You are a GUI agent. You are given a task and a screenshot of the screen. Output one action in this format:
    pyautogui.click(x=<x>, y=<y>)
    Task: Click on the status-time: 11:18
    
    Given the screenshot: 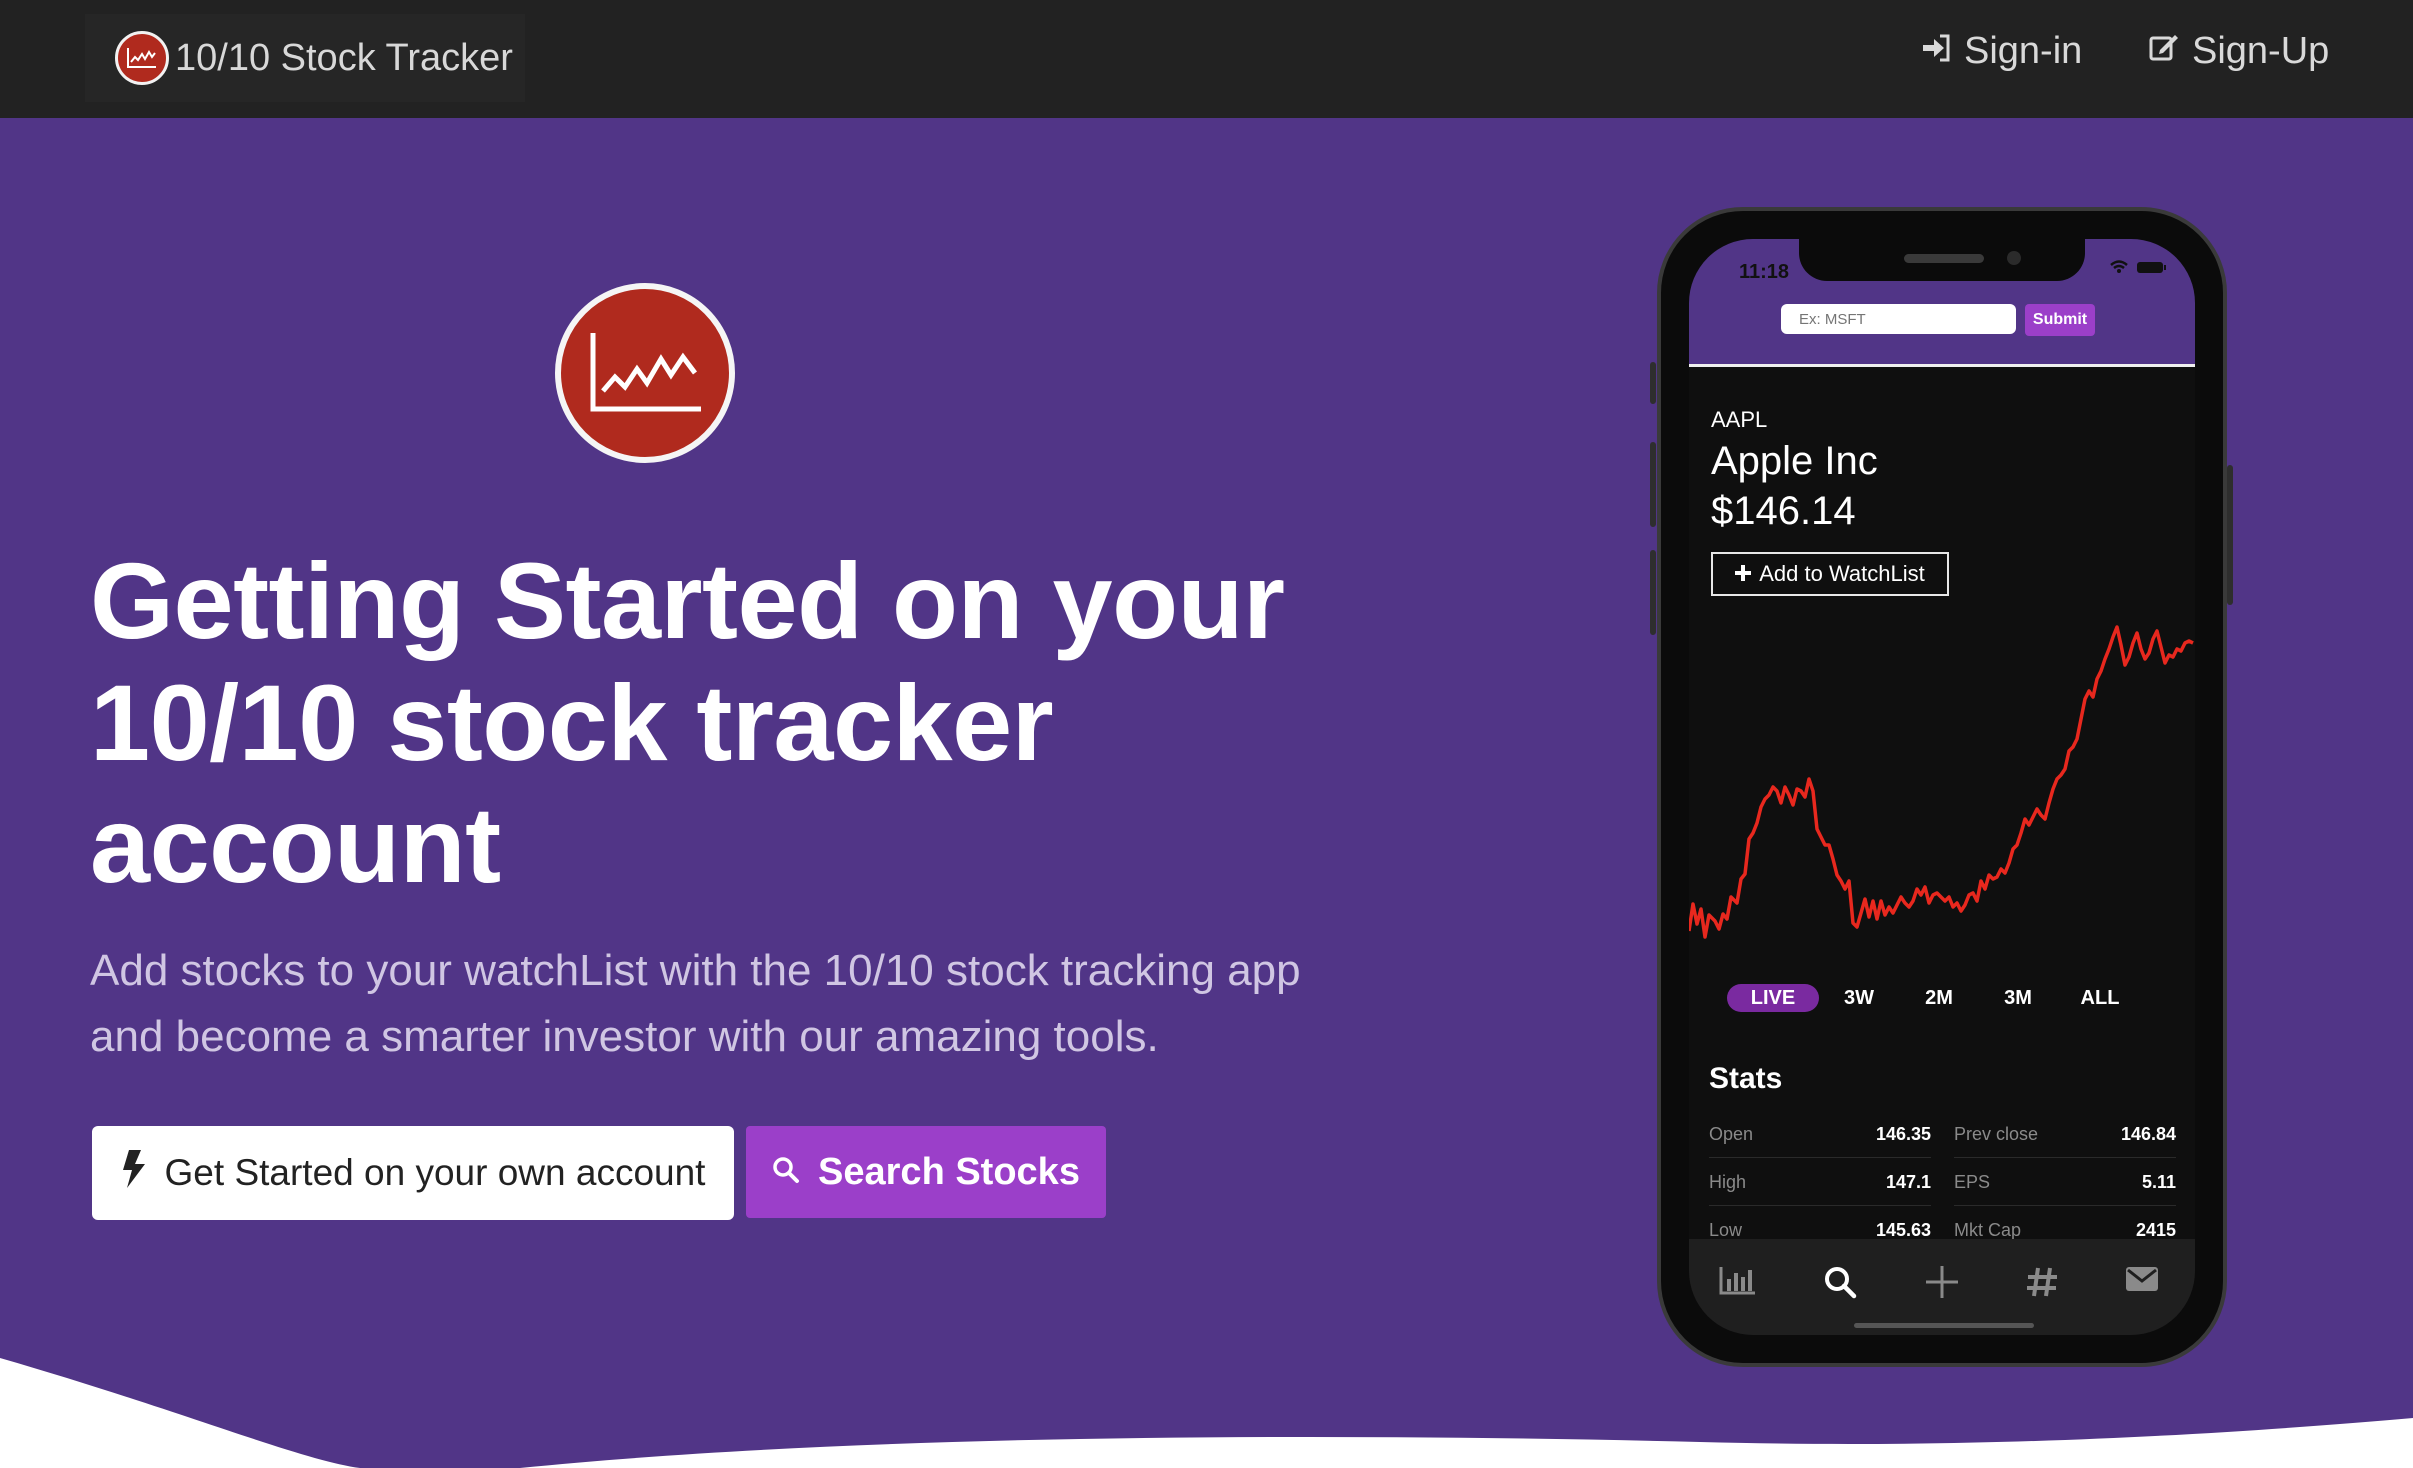 What is the action you would take?
    pyautogui.click(x=1764, y=272)
    